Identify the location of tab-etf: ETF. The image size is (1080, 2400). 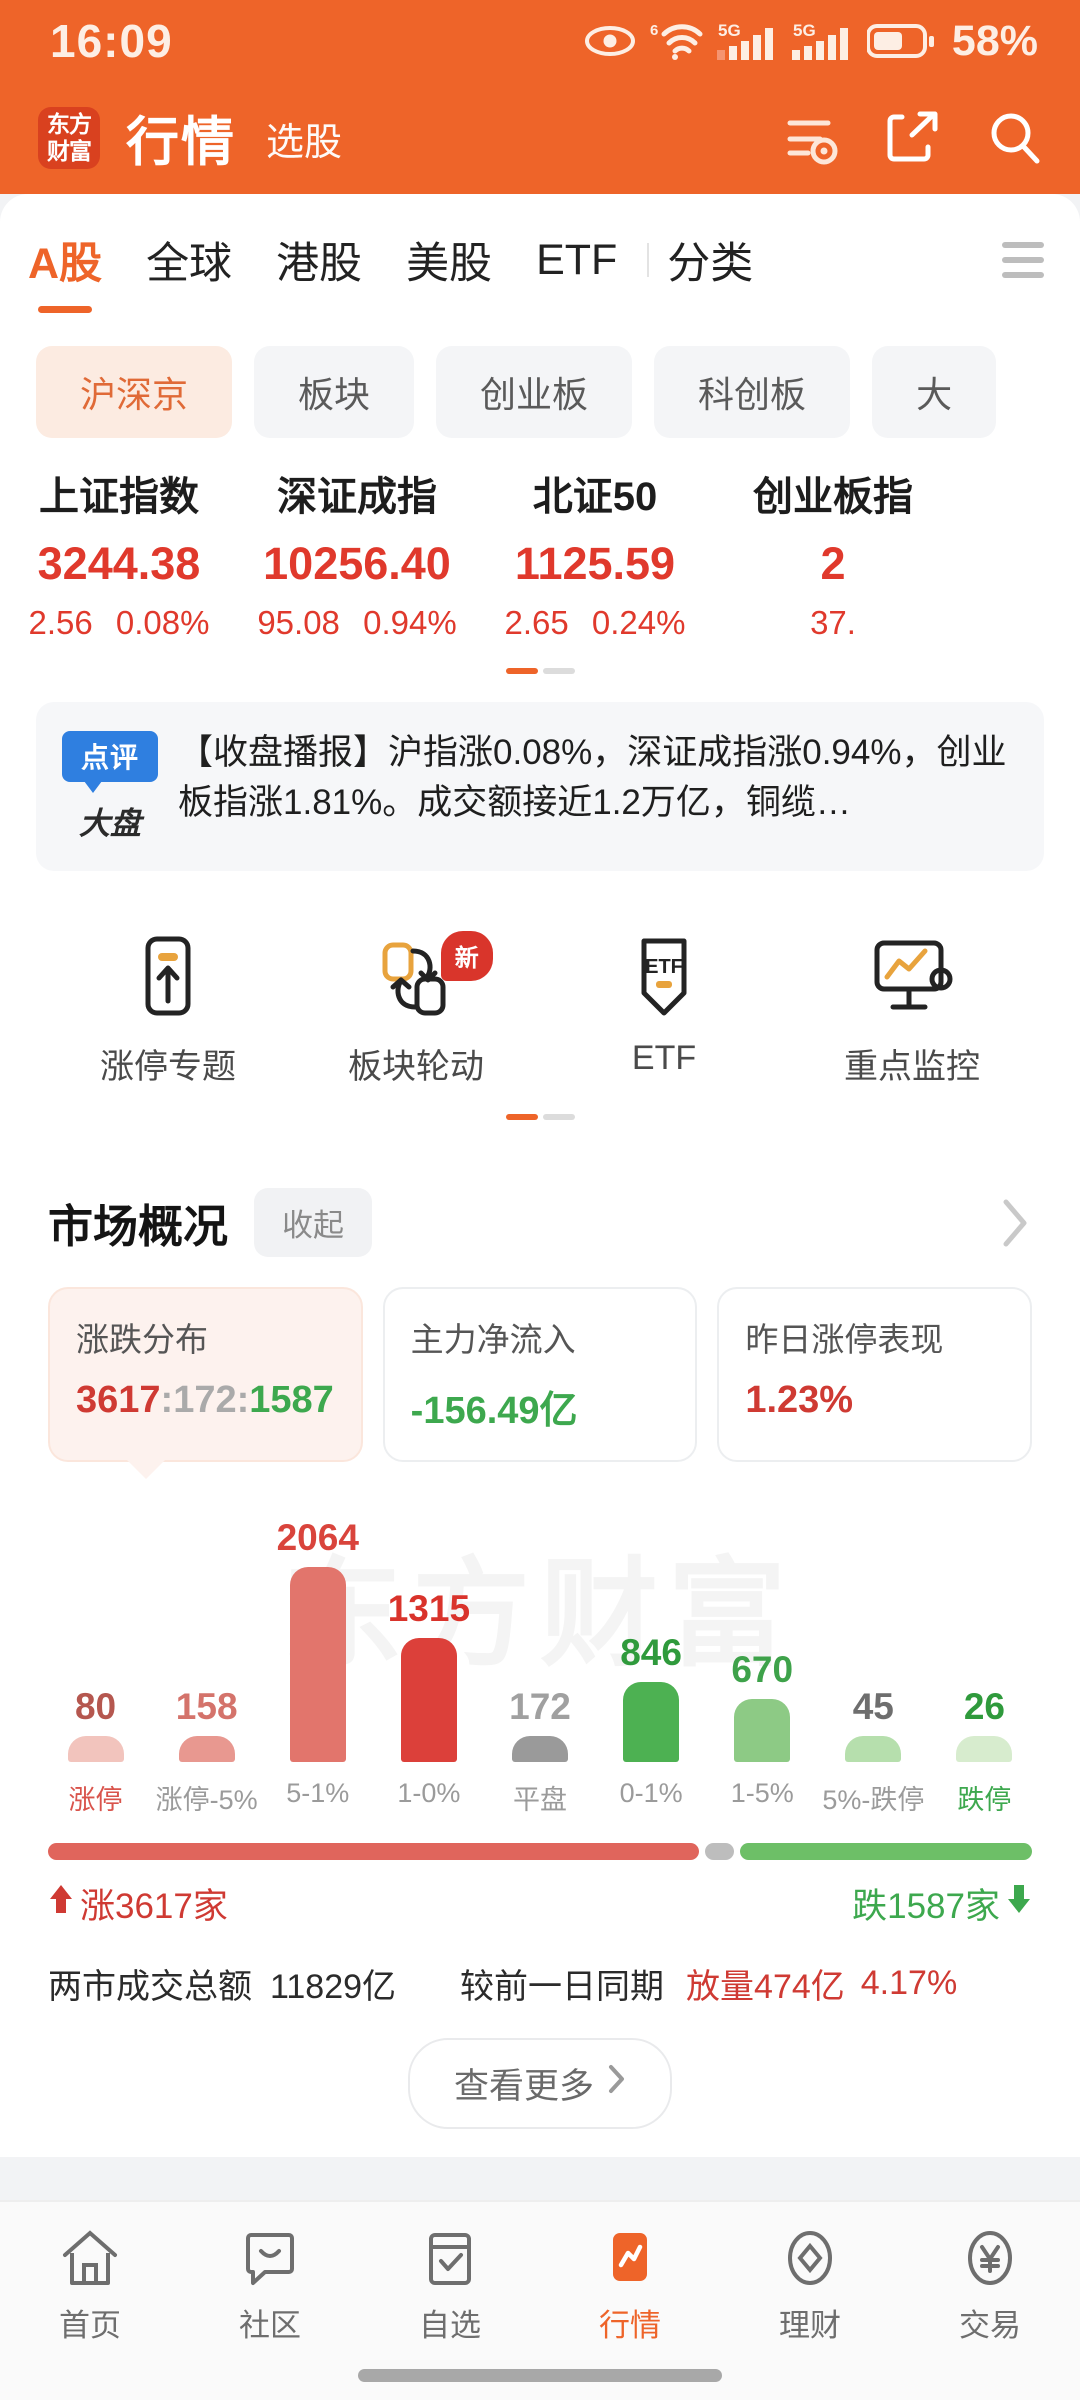
(576, 260).